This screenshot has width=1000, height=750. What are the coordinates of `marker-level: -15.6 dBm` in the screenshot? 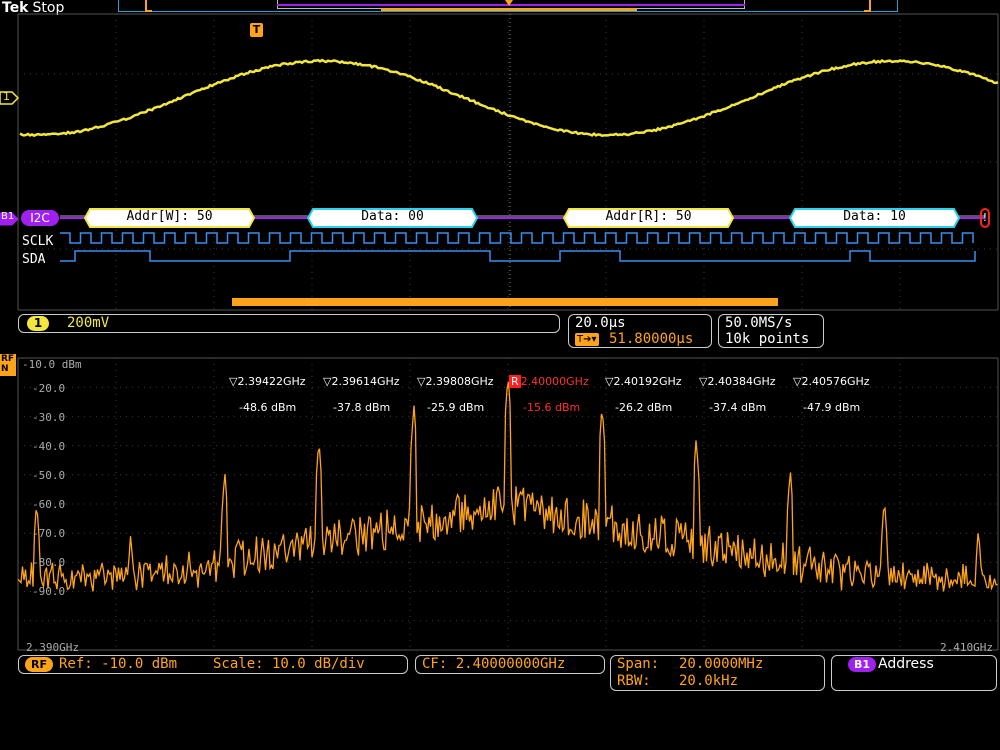 It's located at (544, 407).